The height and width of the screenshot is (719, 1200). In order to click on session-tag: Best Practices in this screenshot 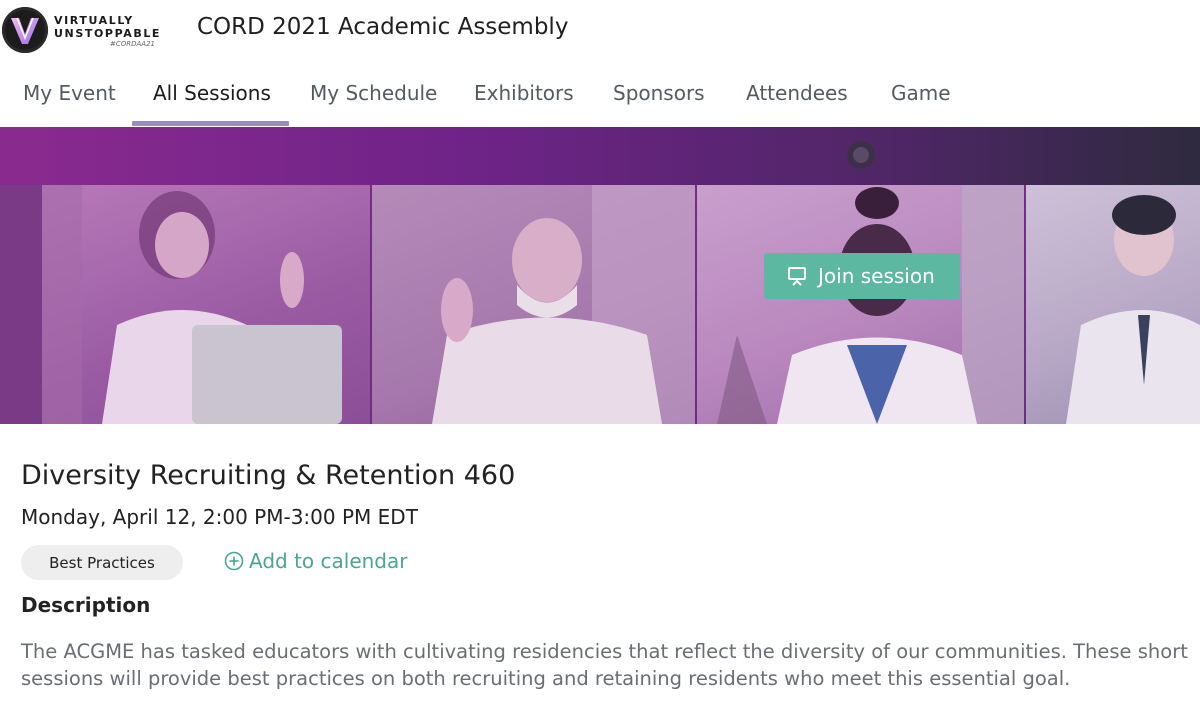, I will do `click(102, 562)`.